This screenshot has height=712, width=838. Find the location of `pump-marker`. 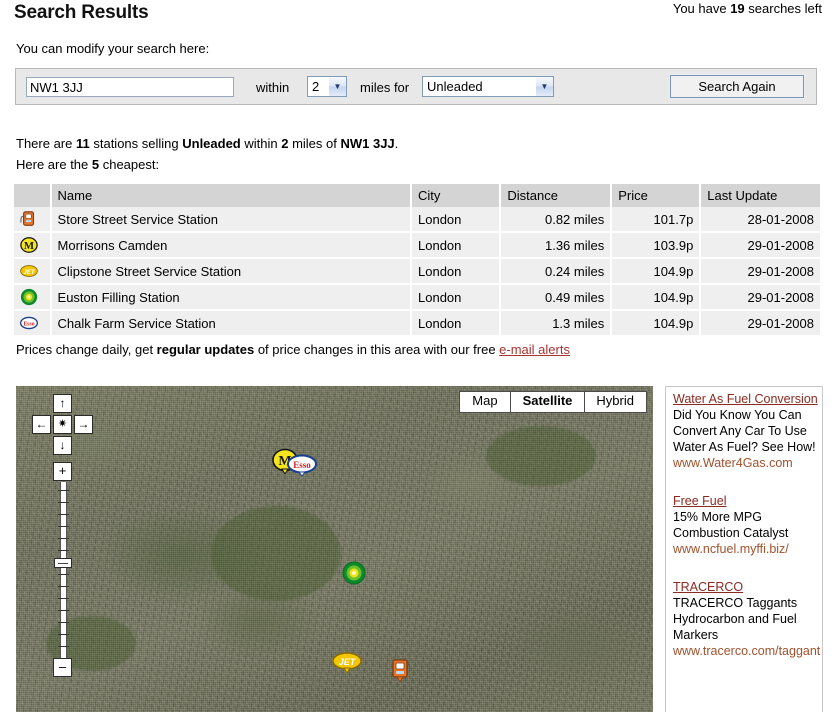

pump-marker is located at coordinates (400, 671).